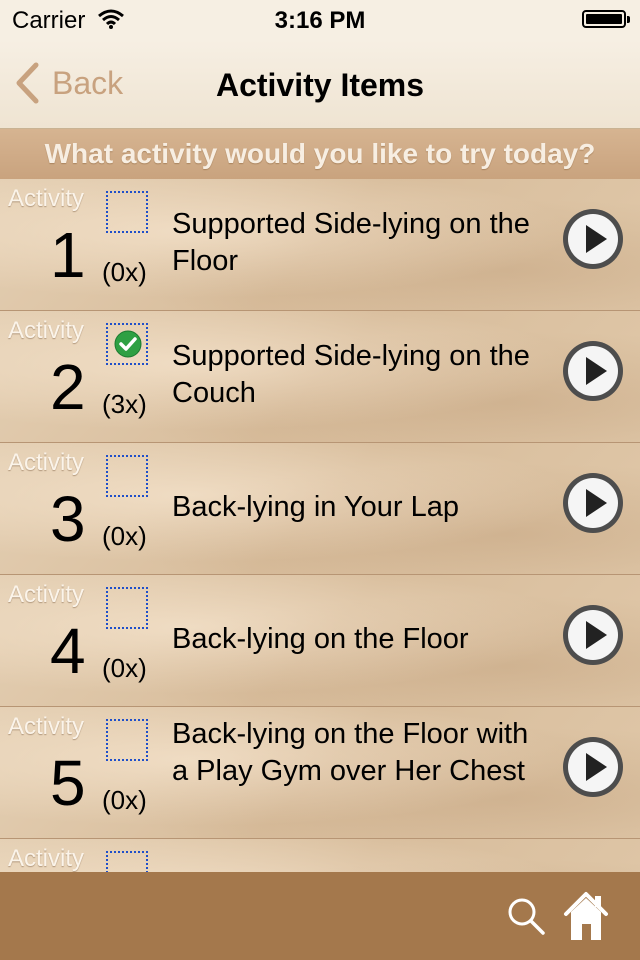  I want to click on status-time: 3:16 PM, so click(320, 20).